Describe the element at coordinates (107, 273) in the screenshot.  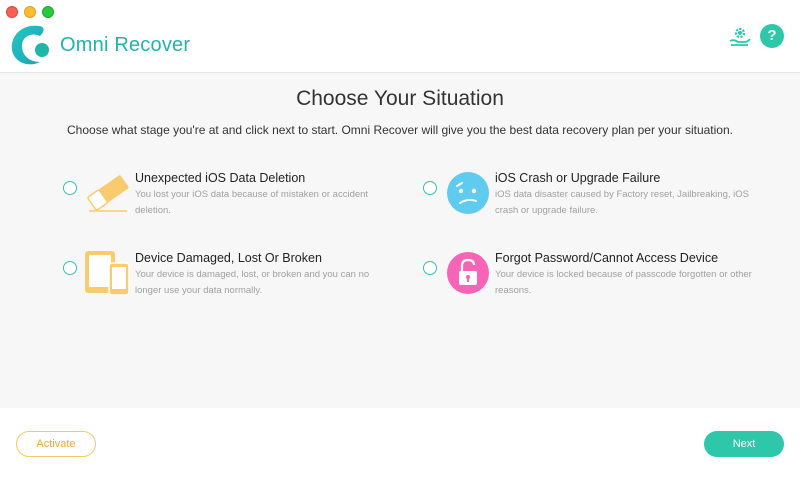
I see `devices-icon` at that location.